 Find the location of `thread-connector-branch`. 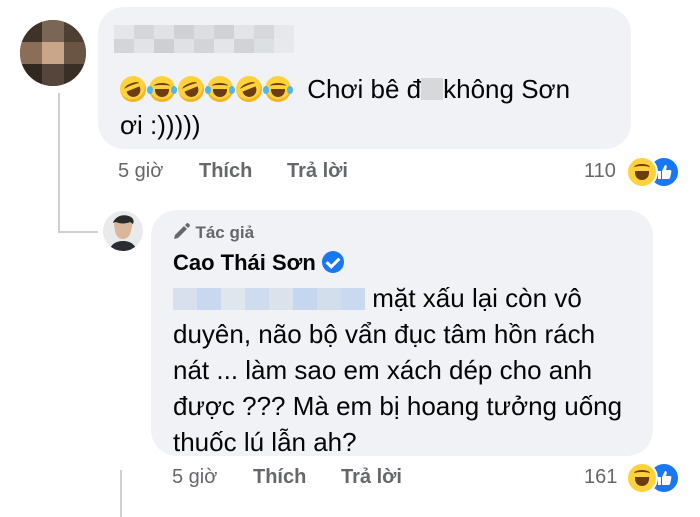

thread-connector-branch is located at coordinates (78, 232).